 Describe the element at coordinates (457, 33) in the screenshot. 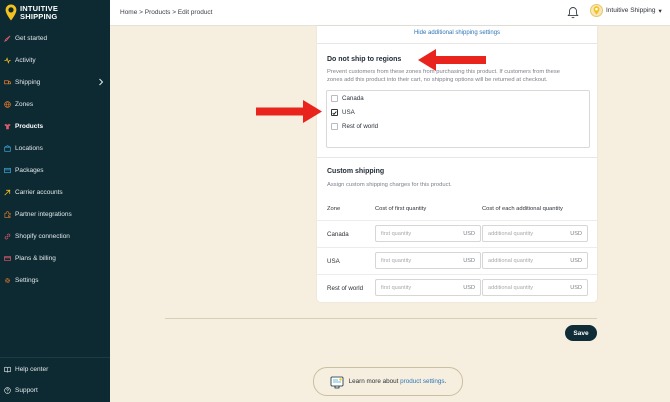

I see `hide-settings-link: Hide additional shipping settings` at that location.